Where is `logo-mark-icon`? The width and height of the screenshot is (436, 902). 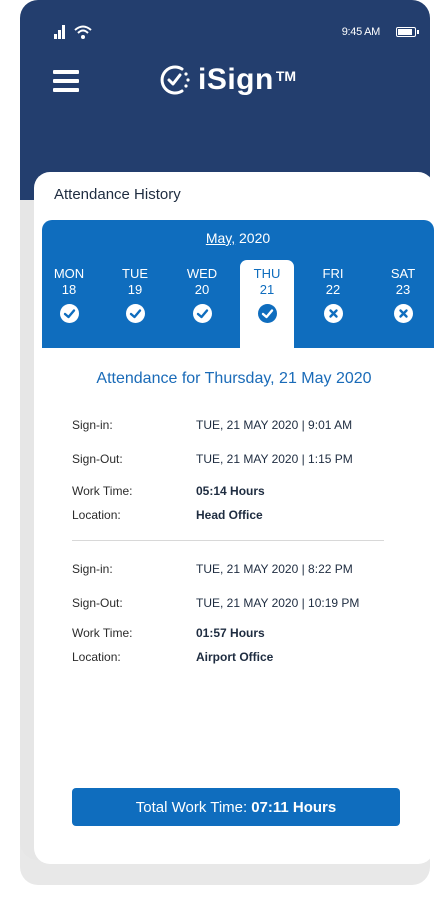 logo-mark-icon is located at coordinates (175, 80).